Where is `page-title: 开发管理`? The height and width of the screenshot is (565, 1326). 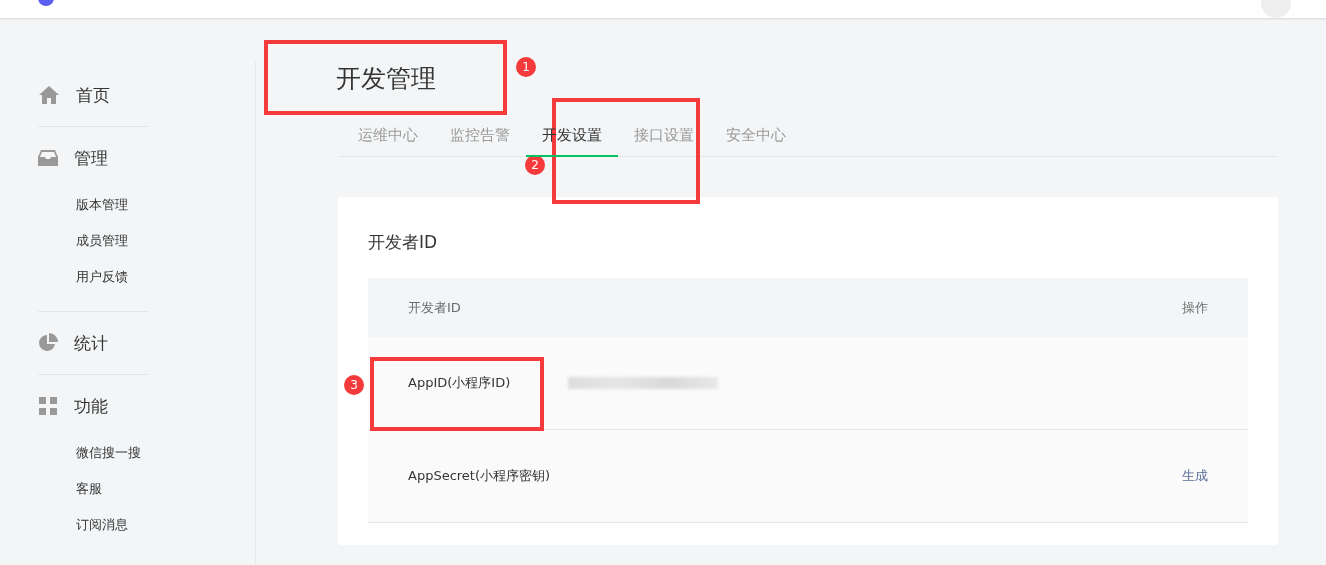 page-title: 开发管理 is located at coordinates (386, 79).